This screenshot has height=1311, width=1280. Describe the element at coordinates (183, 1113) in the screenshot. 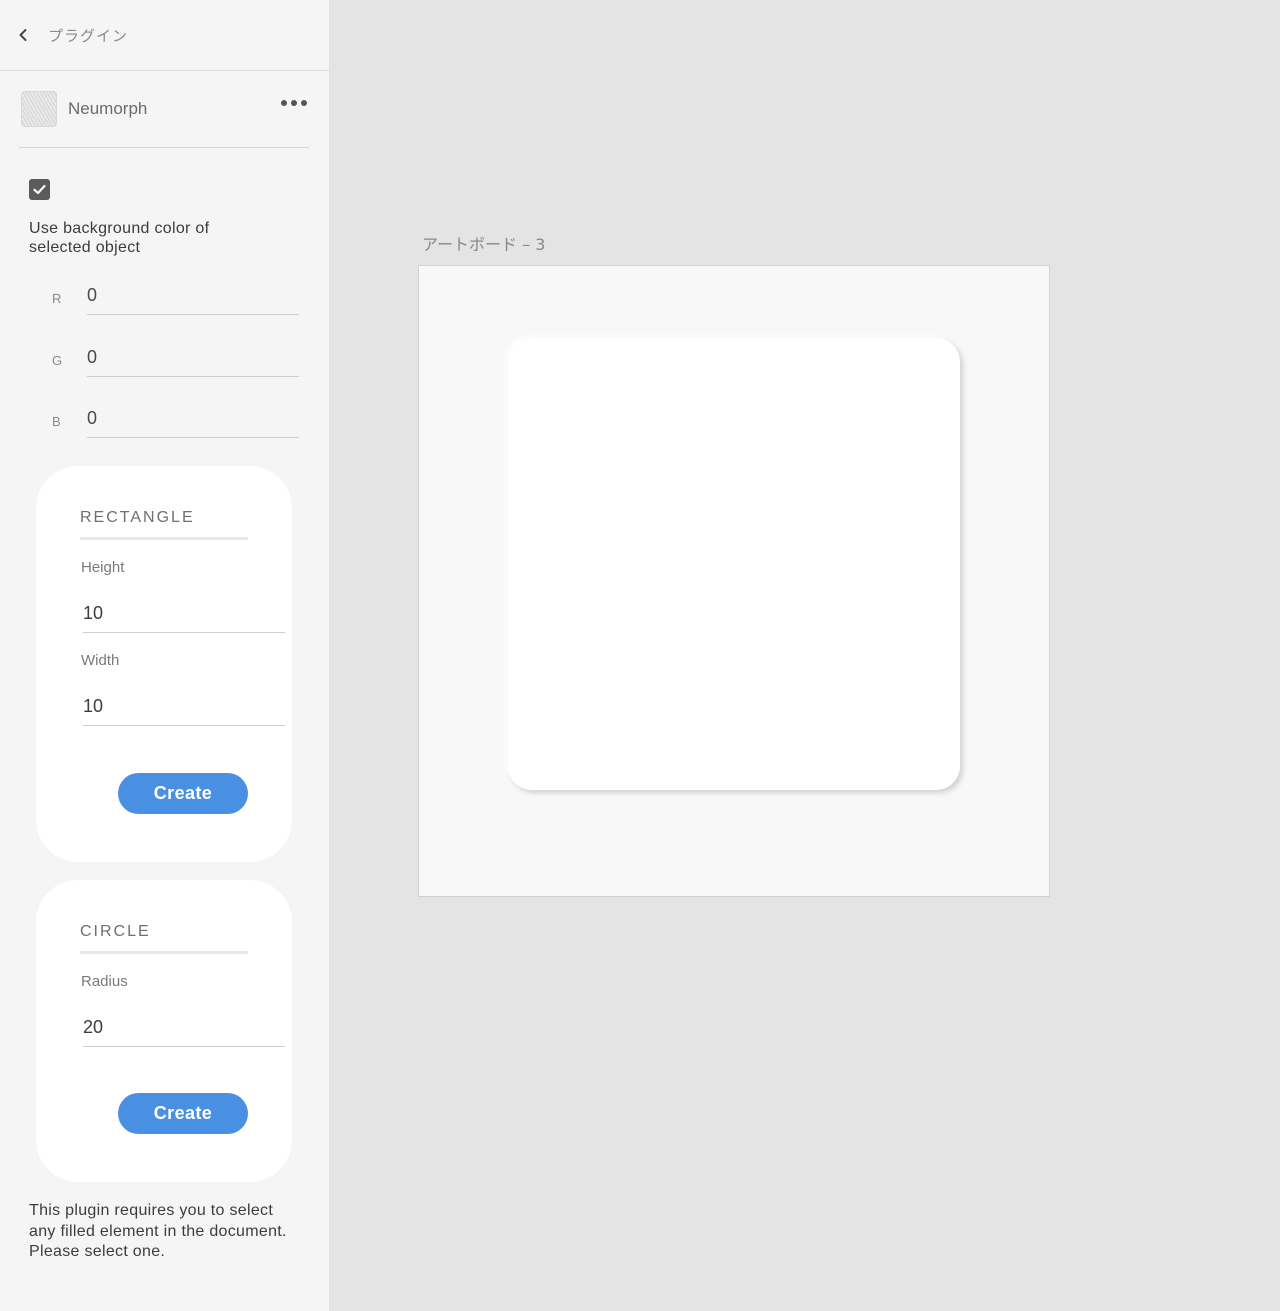

I see `create-circle-button: Create` at that location.